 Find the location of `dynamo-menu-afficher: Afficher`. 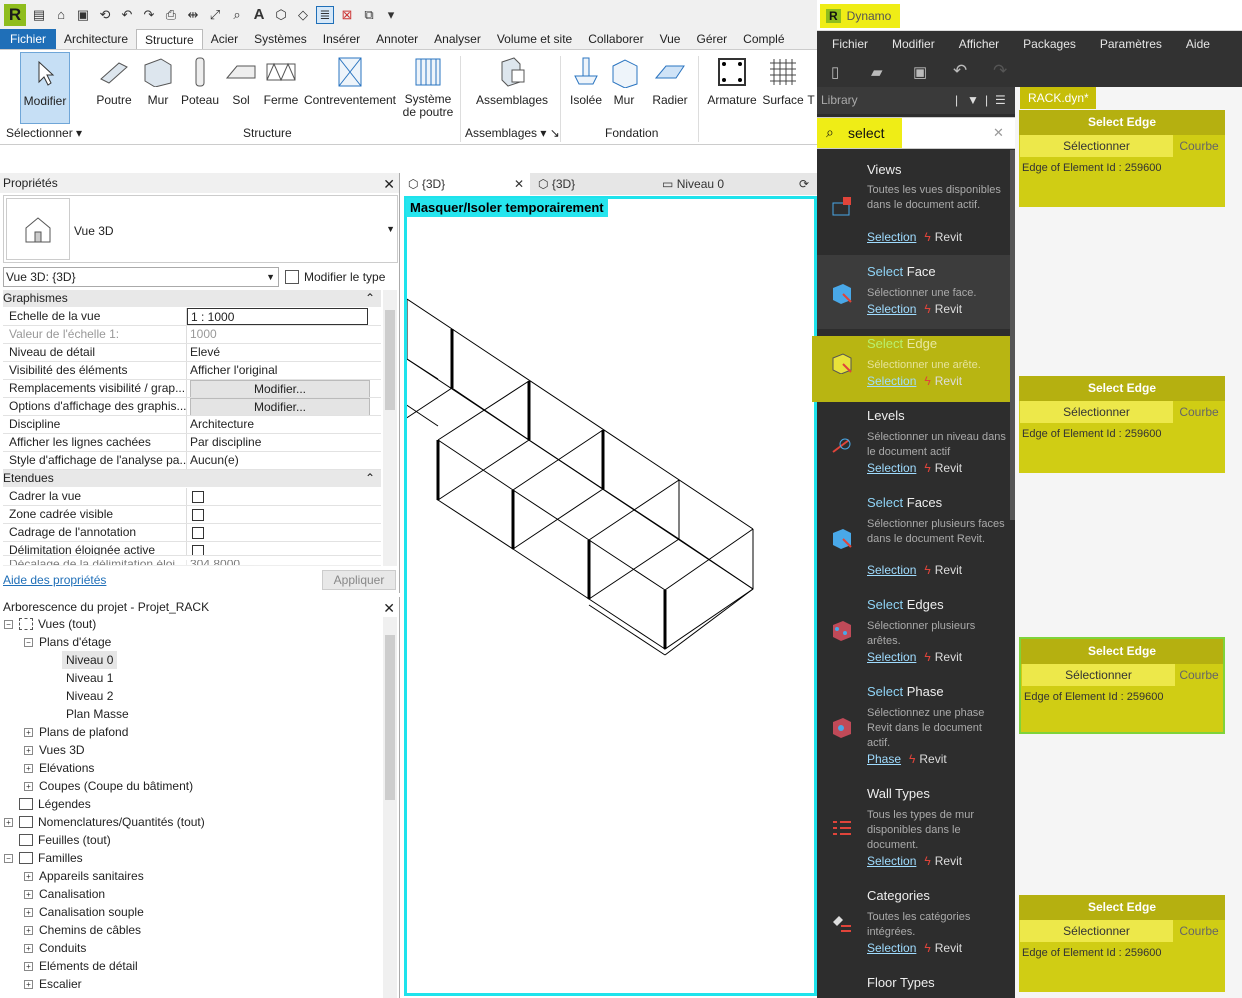

dynamo-menu-afficher: Afficher is located at coordinates (972, 44).